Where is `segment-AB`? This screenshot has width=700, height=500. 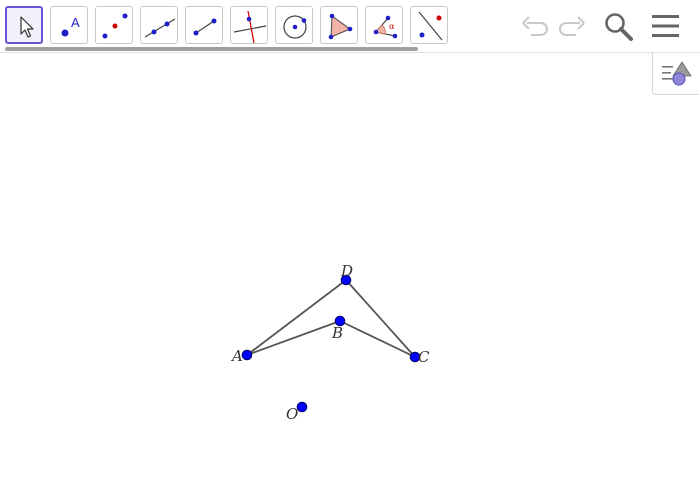 segment-AB is located at coordinates (293, 338).